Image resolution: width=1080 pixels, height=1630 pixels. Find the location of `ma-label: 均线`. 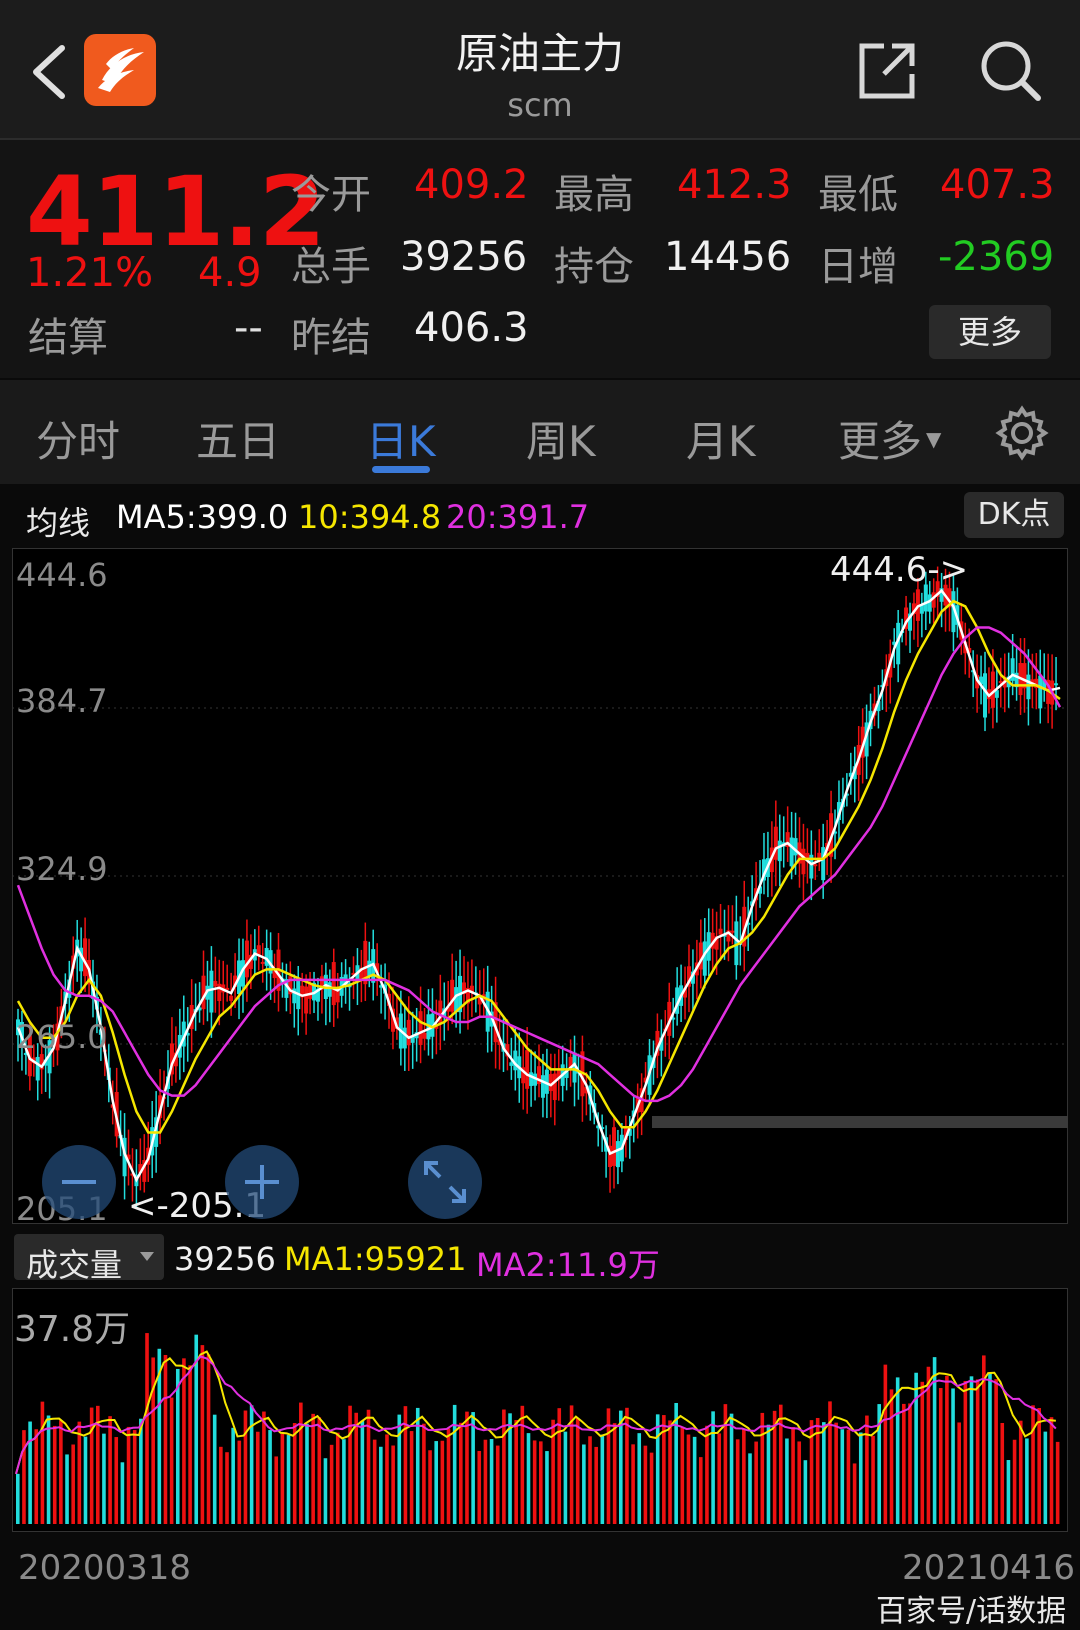

ma-label: 均线 is located at coordinates (58, 523).